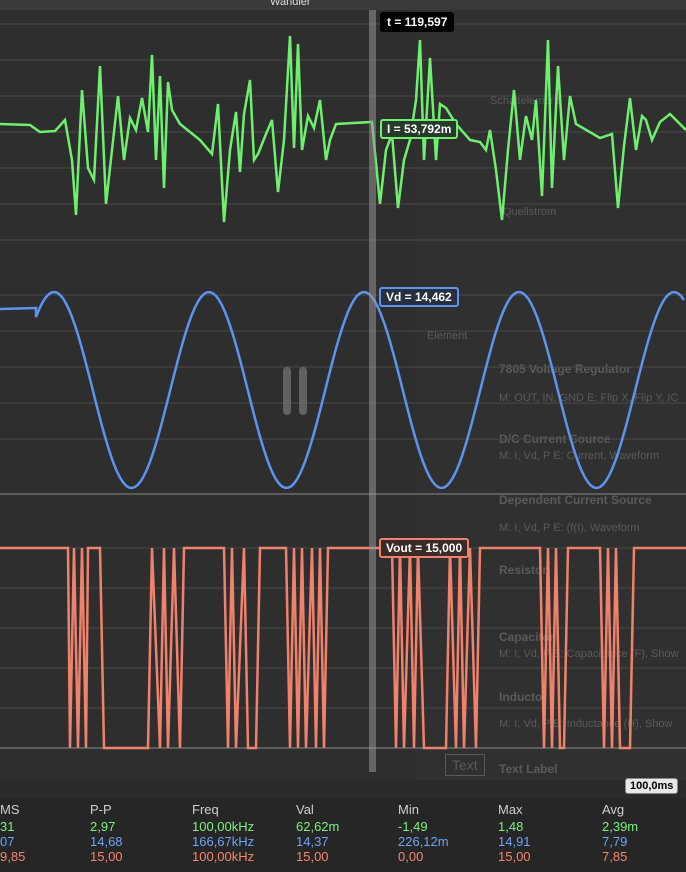  I want to click on voltage-readout: Vd = 14,462, so click(419, 297).